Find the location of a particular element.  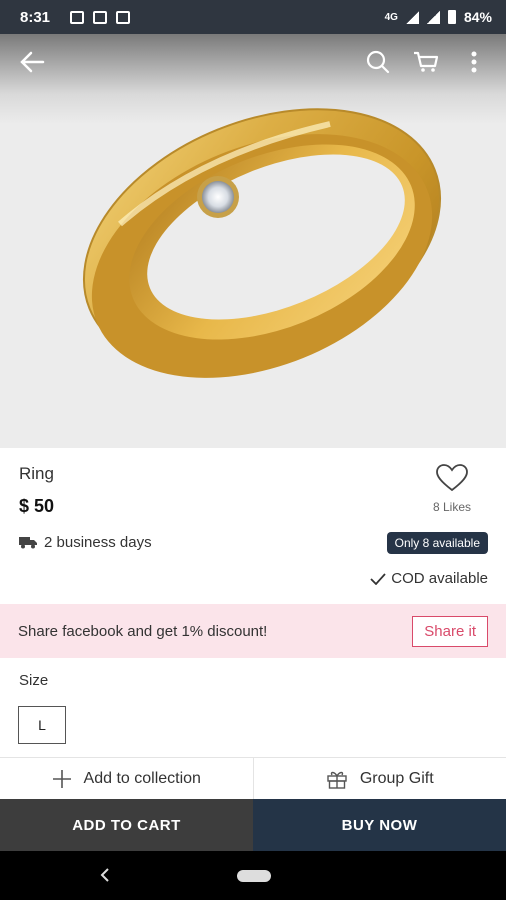

likes-count: 8 Likes is located at coordinates (452, 507).